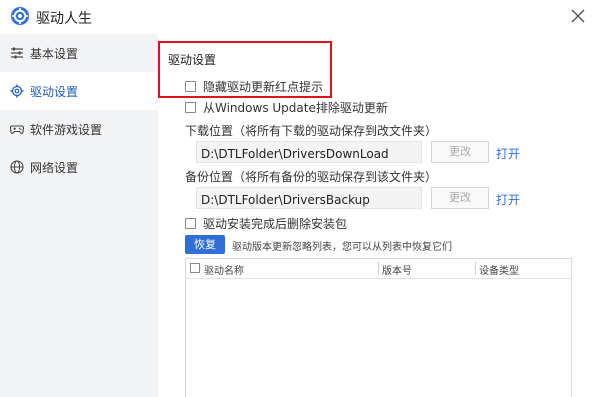 This screenshot has height=397, width=600. What do you see at coordinates (17, 53) in the screenshot?
I see `sliders-icon` at bounding box center [17, 53].